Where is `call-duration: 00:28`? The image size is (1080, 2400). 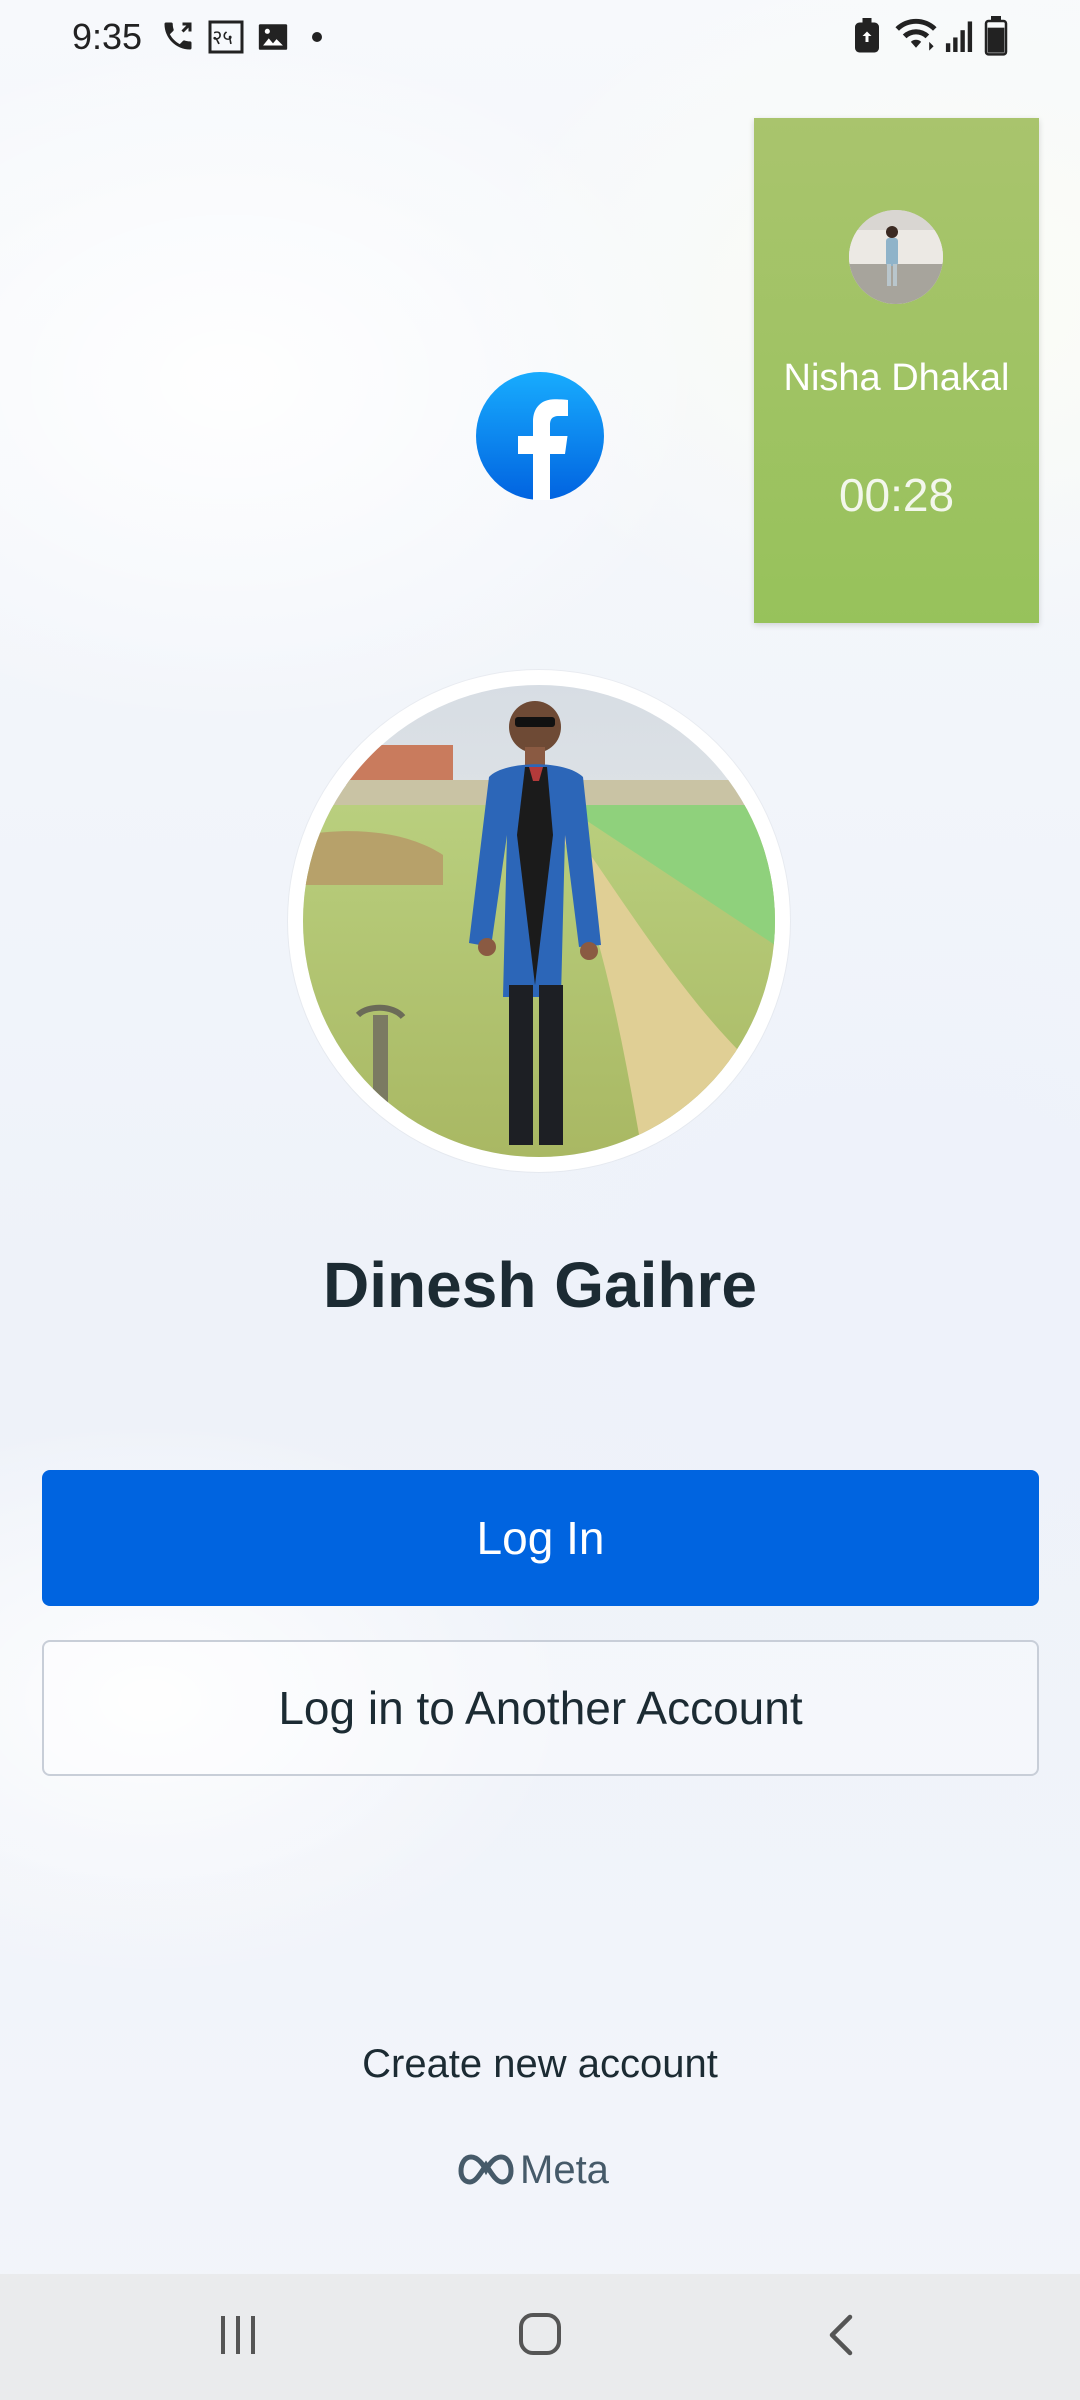 call-duration: 00:28 is located at coordinates (896, 495).